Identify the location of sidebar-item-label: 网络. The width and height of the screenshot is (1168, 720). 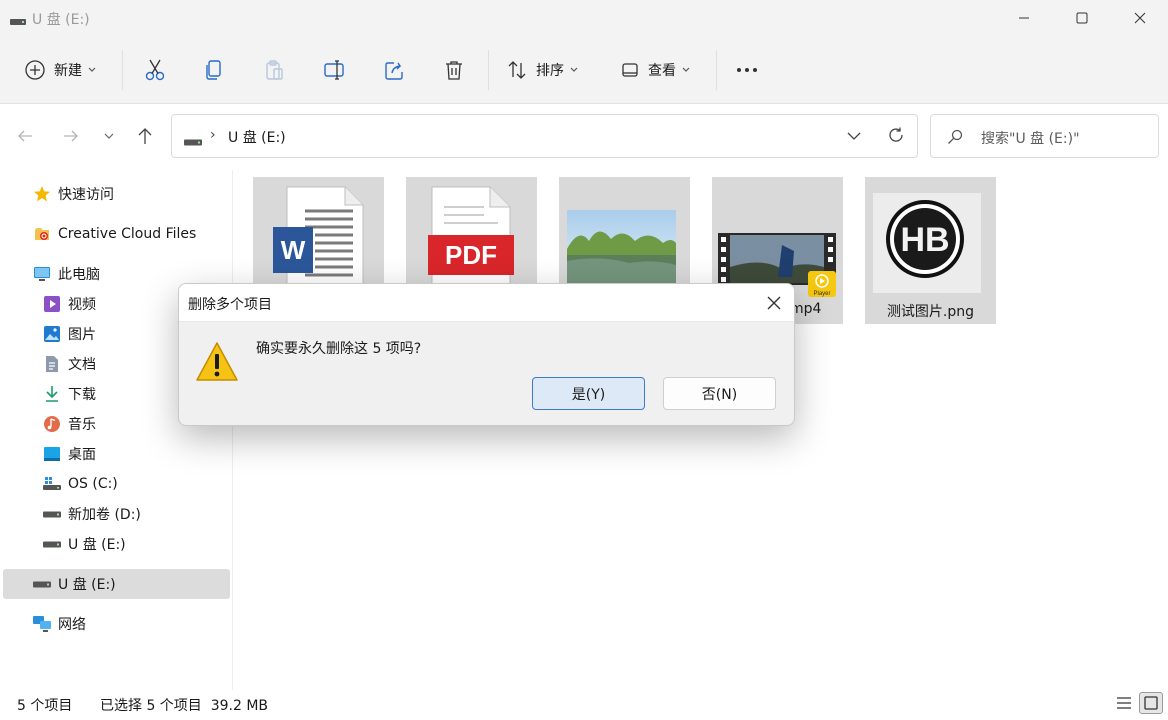
(72, 625).